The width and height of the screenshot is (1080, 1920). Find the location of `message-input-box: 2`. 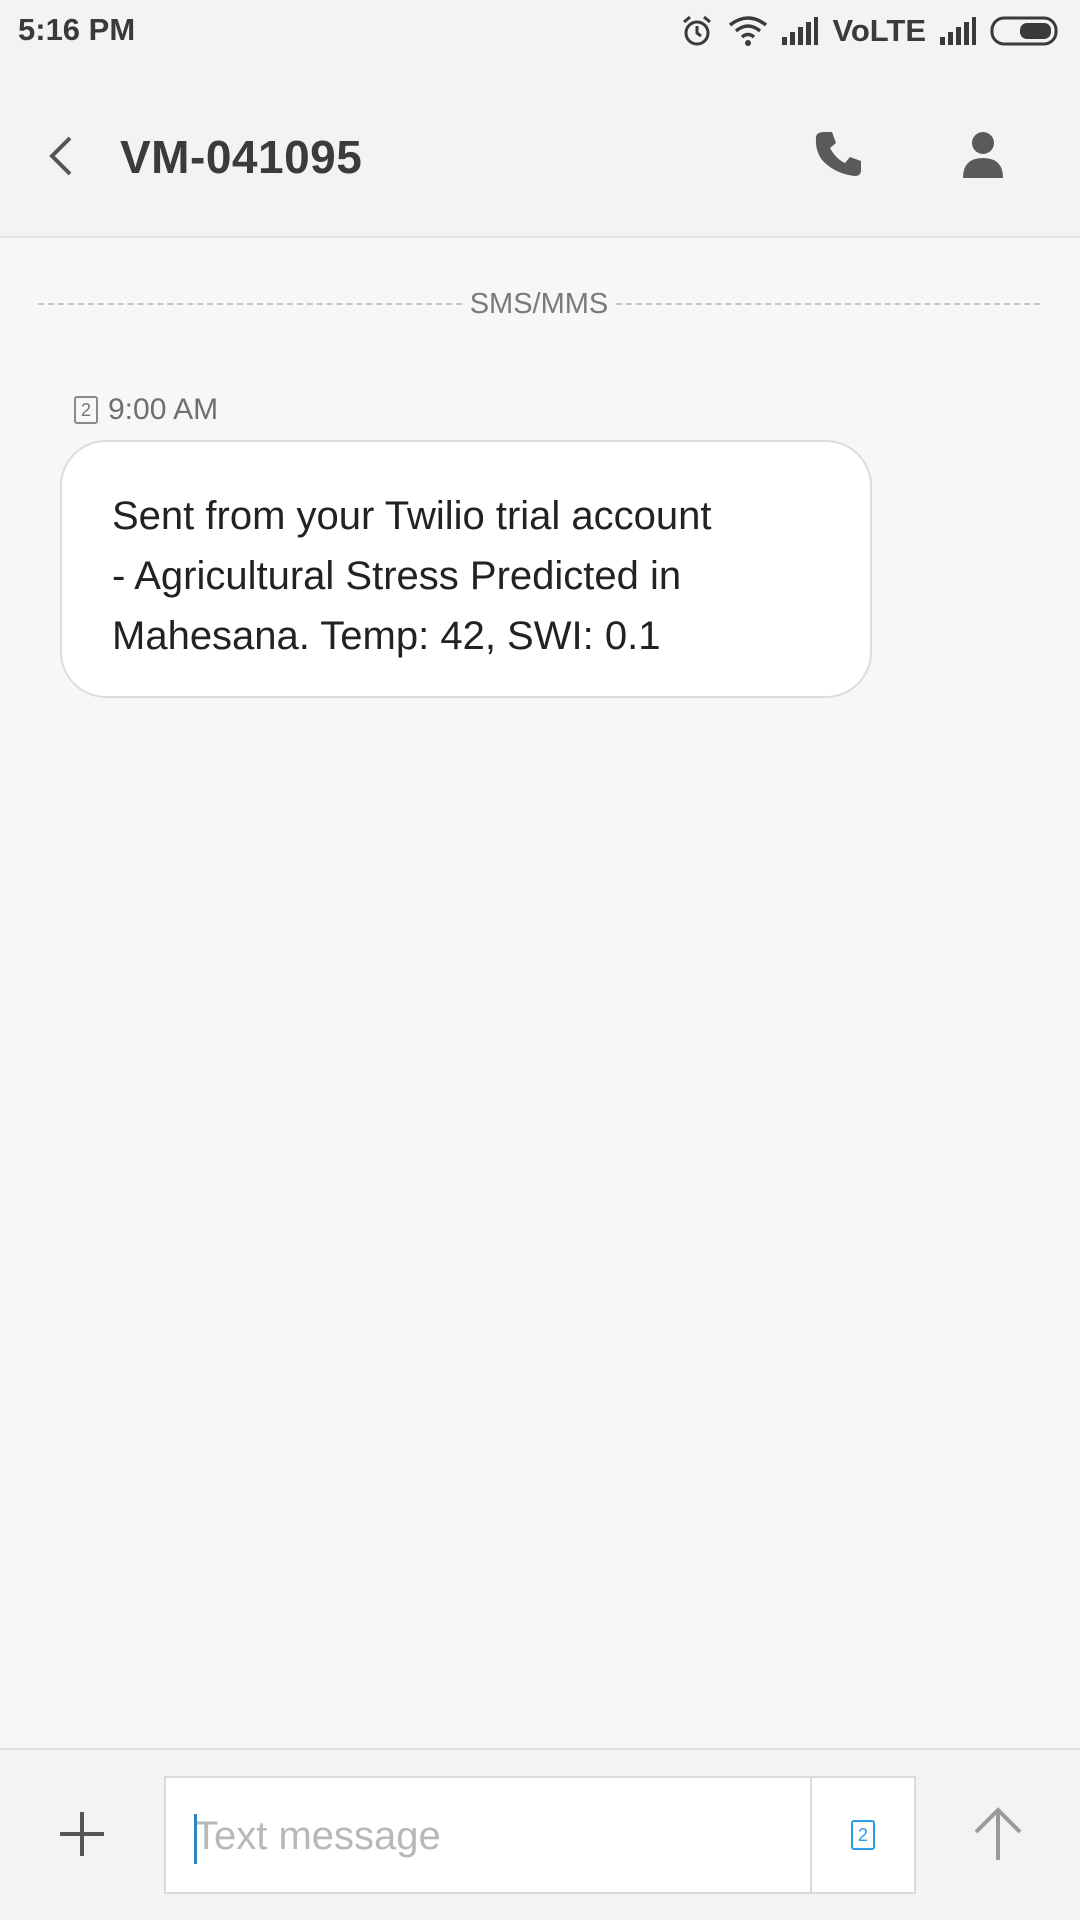

message-input-box: 2 is located at coordinates (540, 1835).